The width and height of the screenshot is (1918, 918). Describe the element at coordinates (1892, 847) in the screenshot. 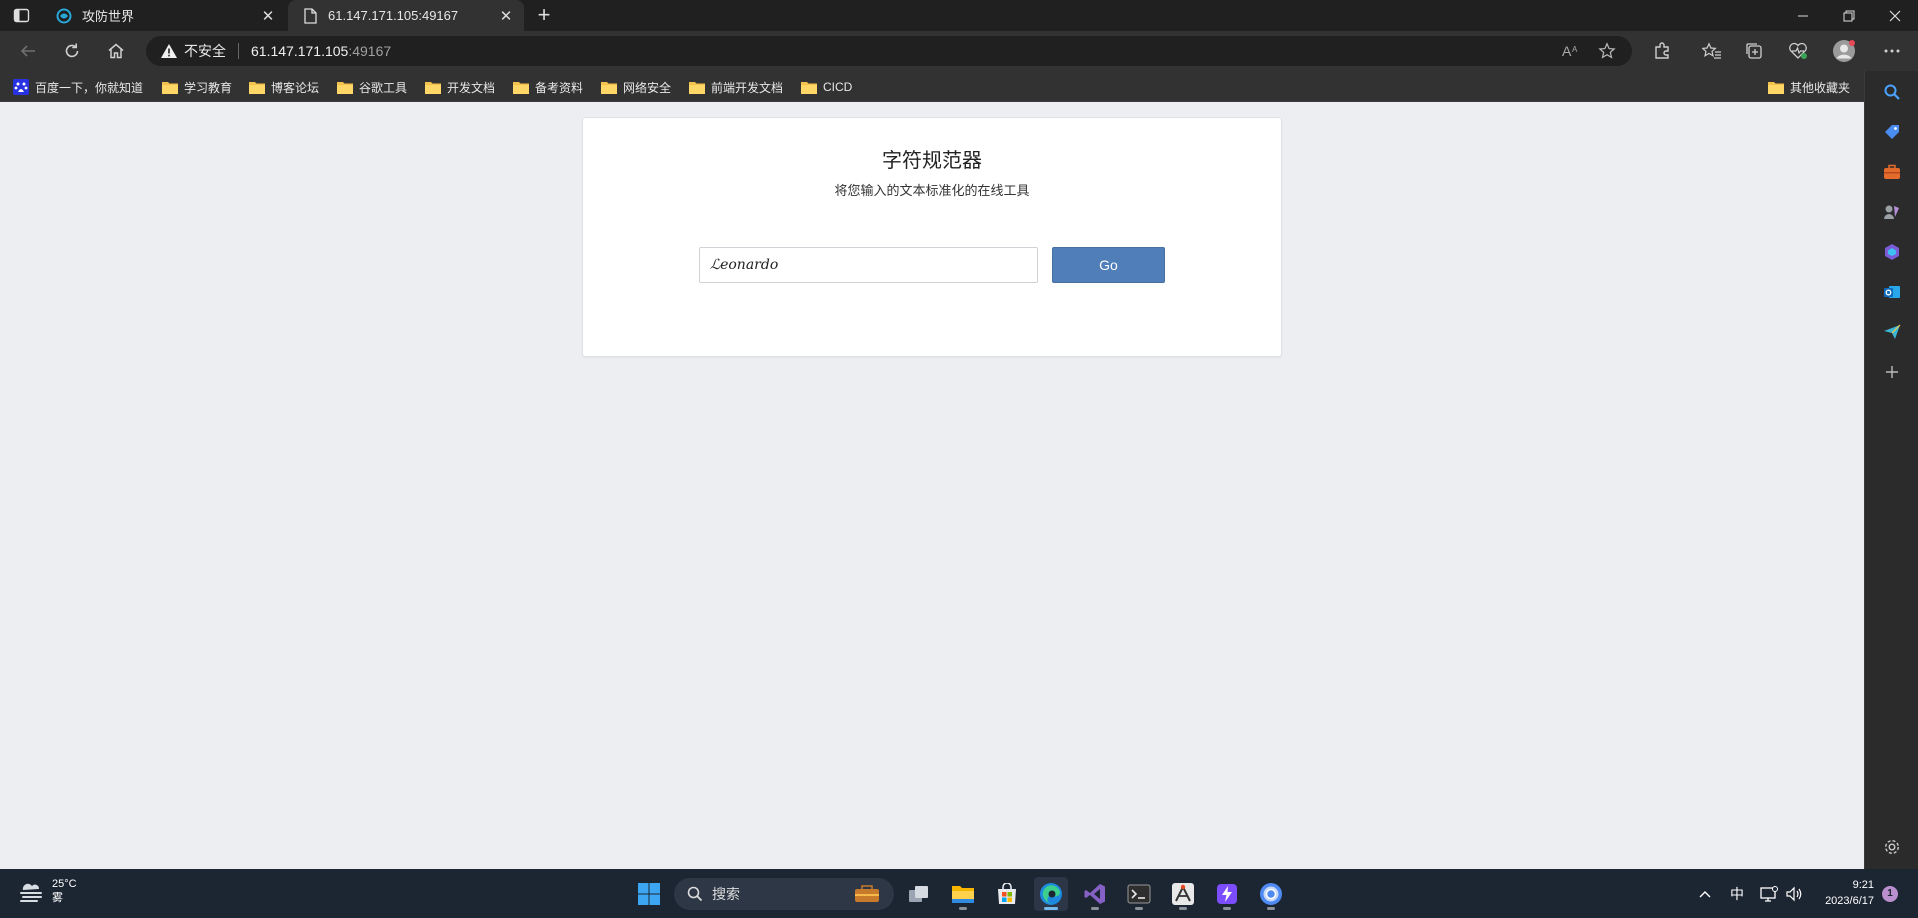

I see `sidebar-settings-icon` at that location.